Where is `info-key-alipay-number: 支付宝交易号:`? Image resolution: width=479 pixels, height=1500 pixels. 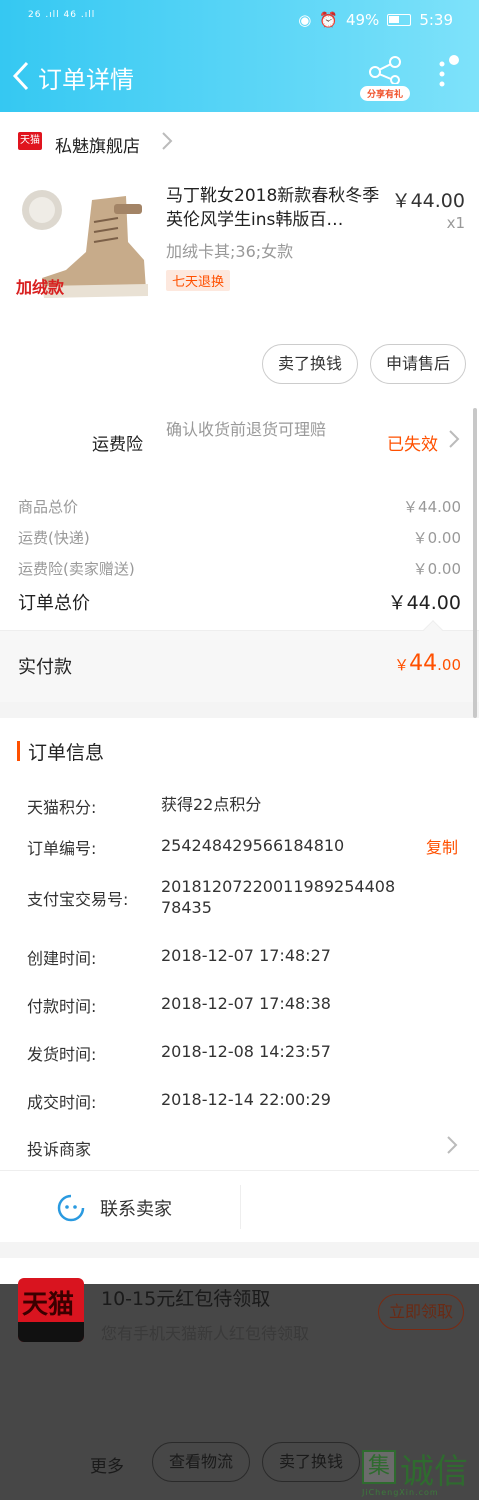 info-key-alipay-number: 支付宝交易号: is located at coordinates (78, 899).